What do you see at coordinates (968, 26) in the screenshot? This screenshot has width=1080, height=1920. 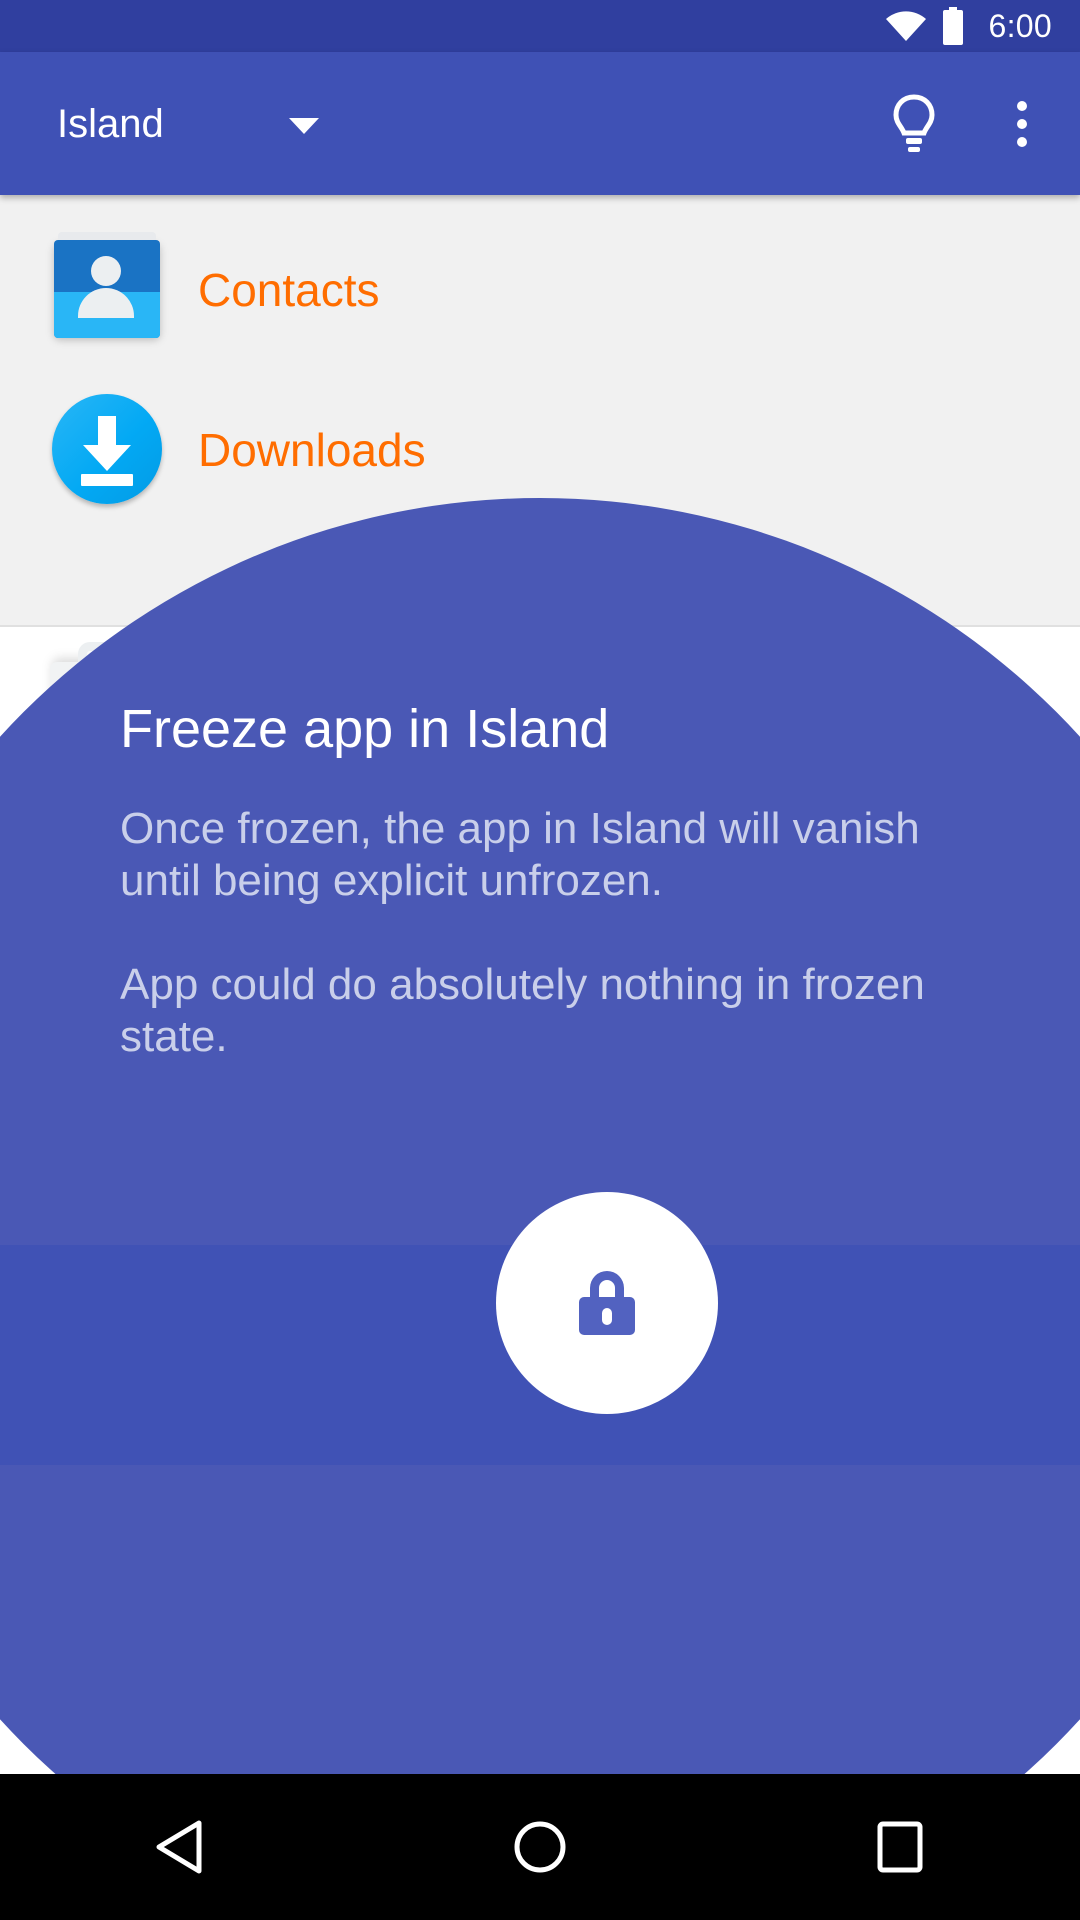 I see `status-bar-icons: 6:00` at bounding box center [968, 26].